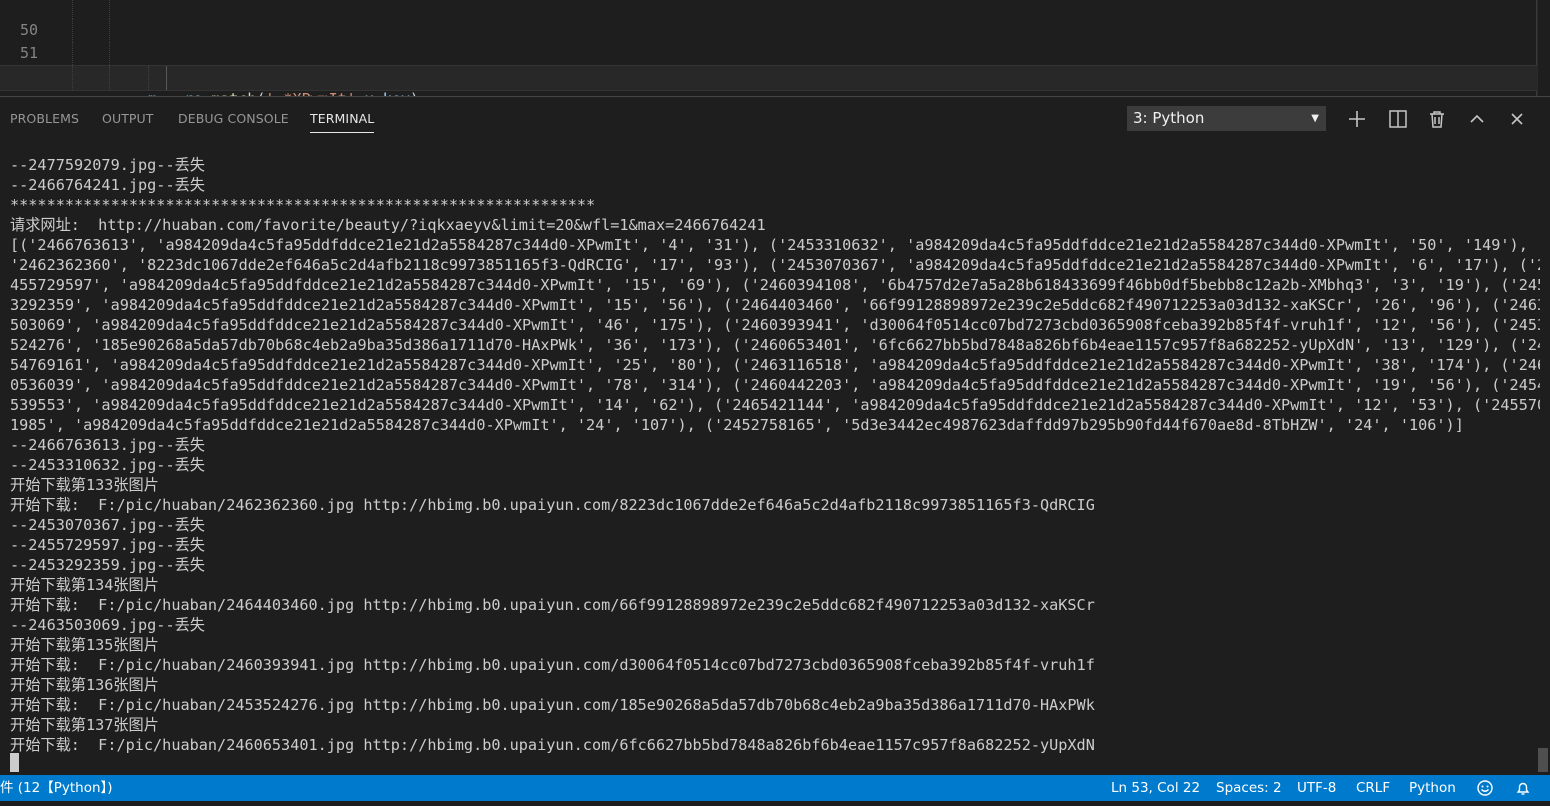 This screenshot has width=1550, height=806. What do you see at coordinates (1543, 48) in the screenshot?
I see `editor-scrollbar` at bounding box center [1543, 48].